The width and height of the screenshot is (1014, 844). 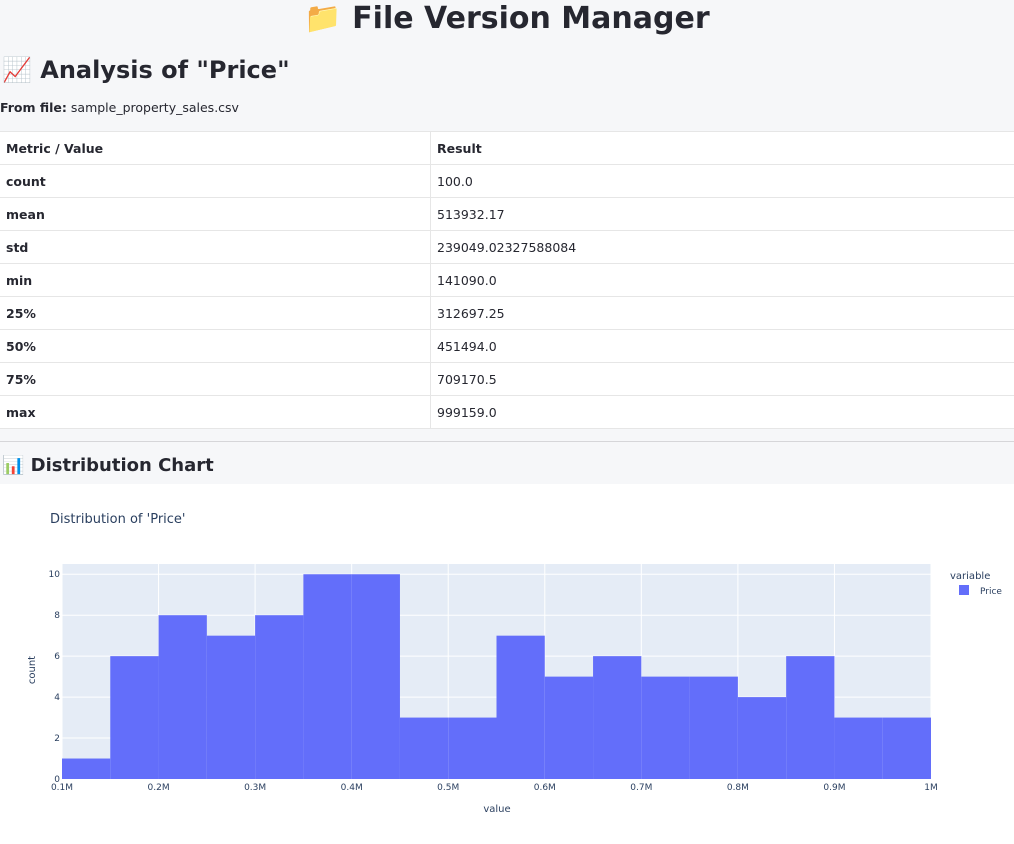 What do you see at coordinates (159, 788) in the screenshot?
I see `x-tick-label: 0.2M` at bounding box center [159, 788].